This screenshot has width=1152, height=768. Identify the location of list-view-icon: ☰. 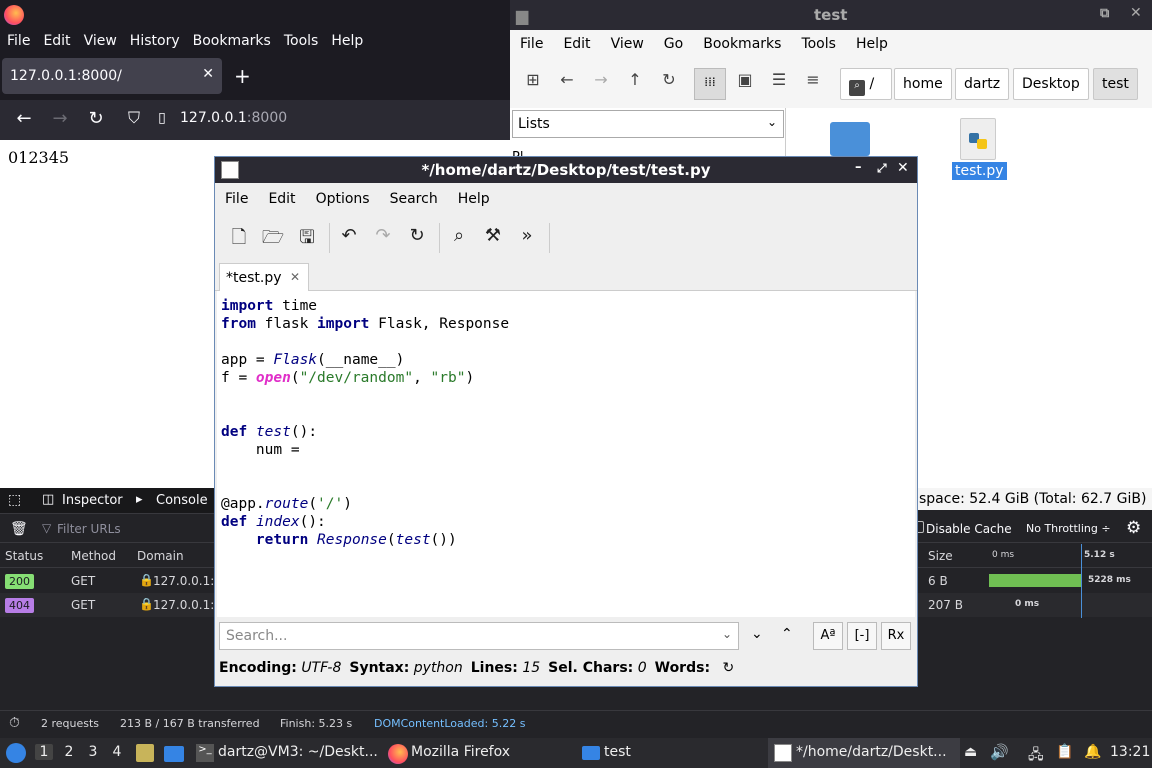
(779, 79).